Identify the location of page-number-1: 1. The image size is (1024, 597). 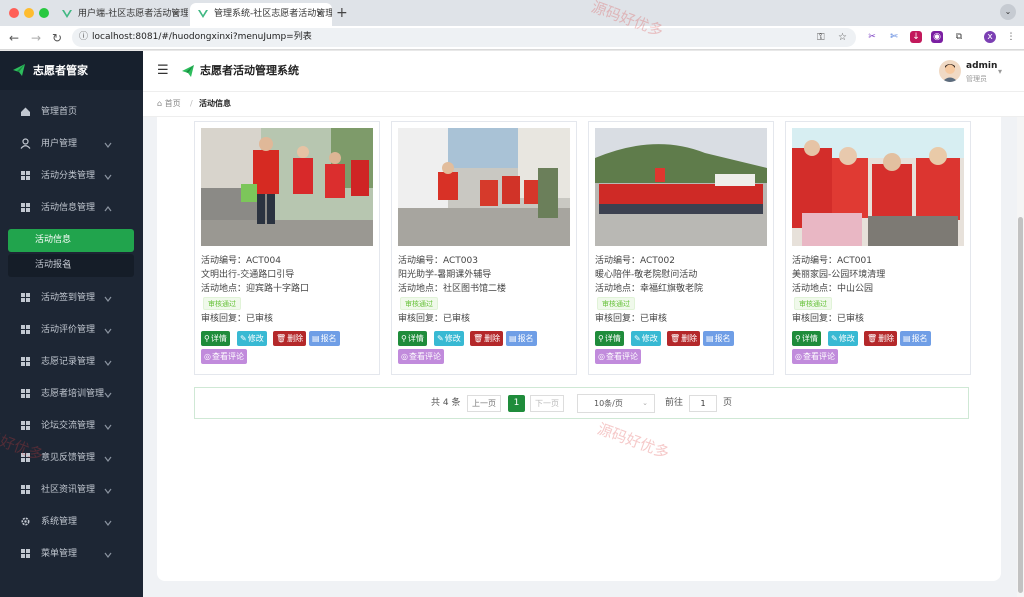
(516, 403).